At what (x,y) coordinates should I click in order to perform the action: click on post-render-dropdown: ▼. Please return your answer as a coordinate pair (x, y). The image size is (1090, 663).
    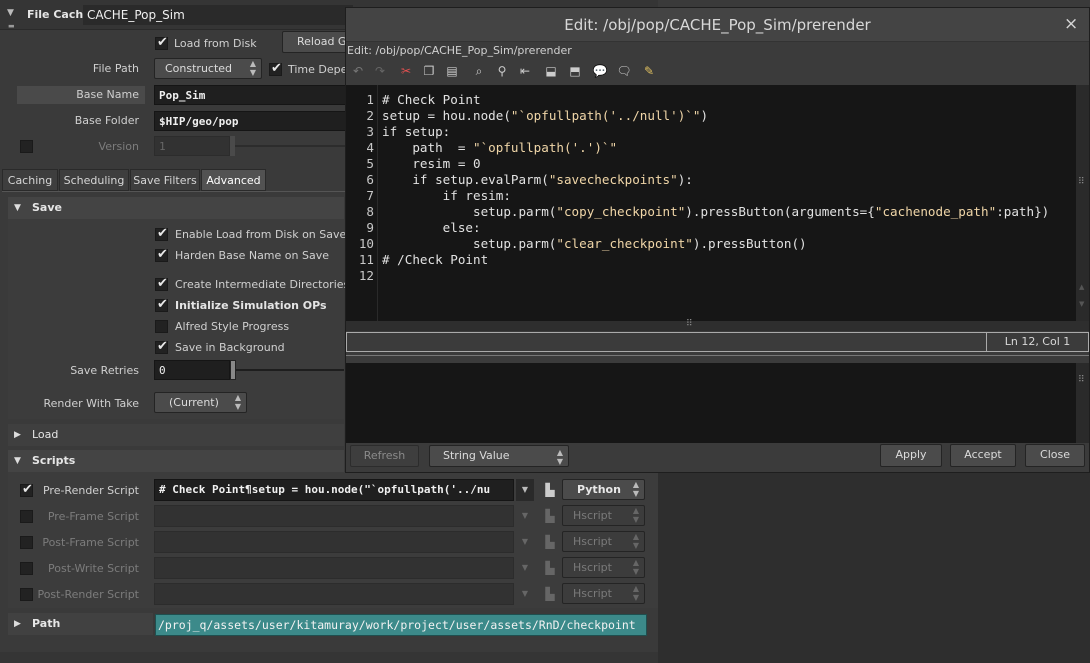
    Looking at the image, I should click on (525, 594).